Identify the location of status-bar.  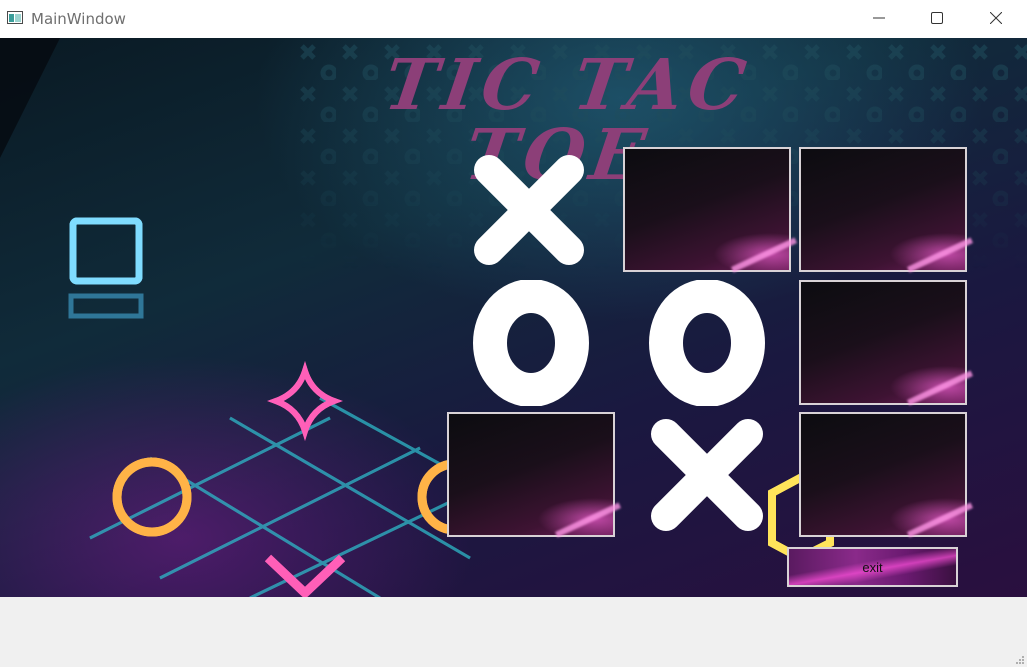
(513, 632).